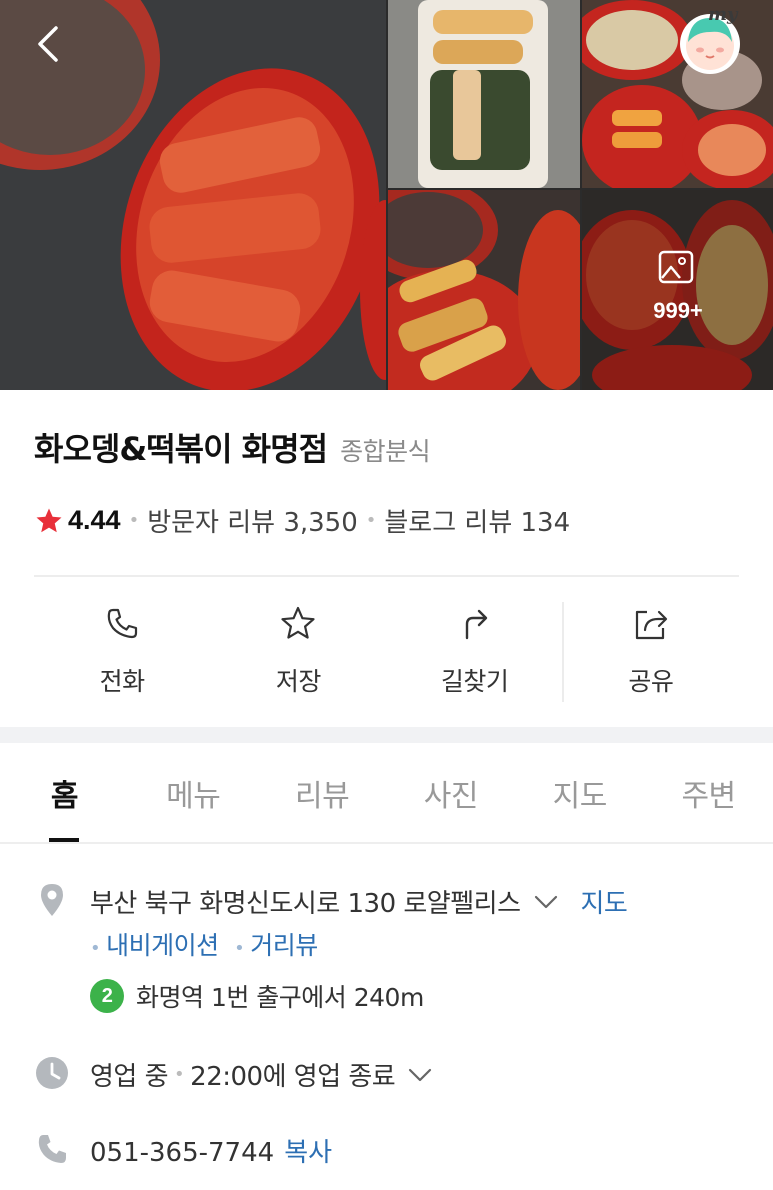  Describe the element at coordinates (563, 652) in the screenshot. I see `action-divider` at that location.